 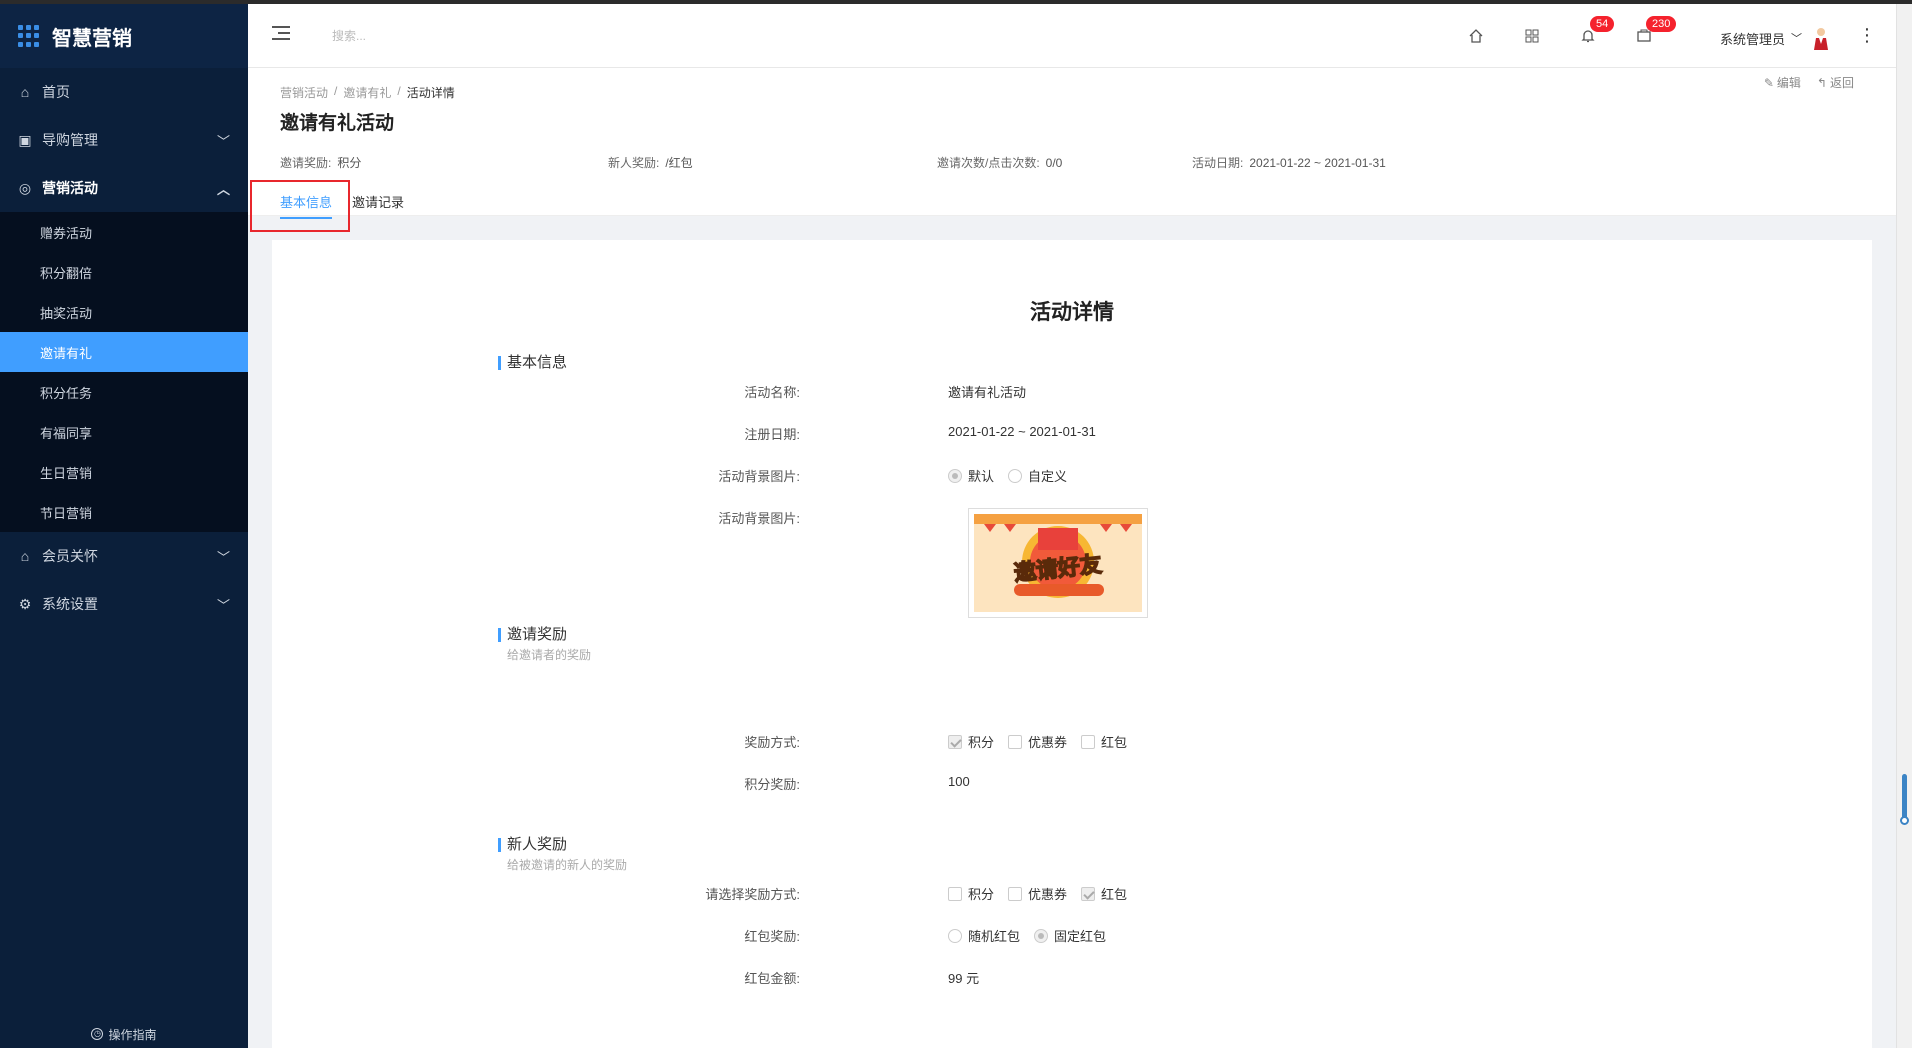 I want to click on radio-custom: 自定义, so click(x=1037, y=475).